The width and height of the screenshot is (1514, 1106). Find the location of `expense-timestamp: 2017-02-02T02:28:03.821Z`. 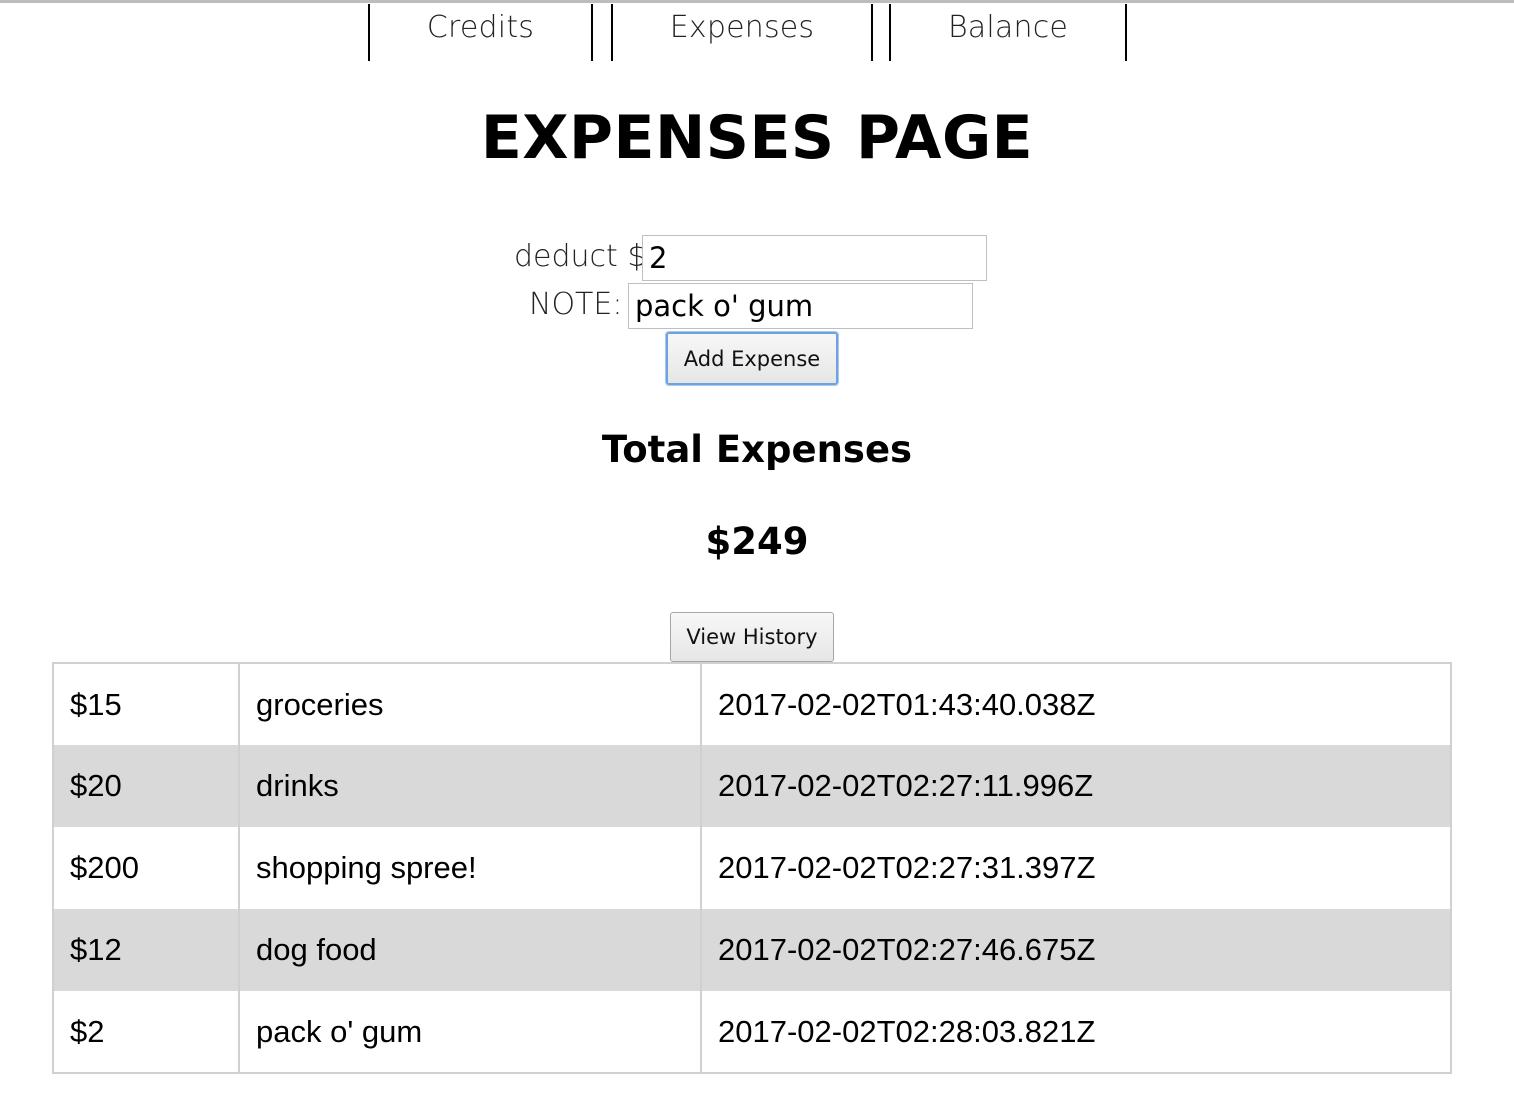

expense-timestamp: 2017-02-02T02:28:03.821Z is located at coordinates (1075, 1032).